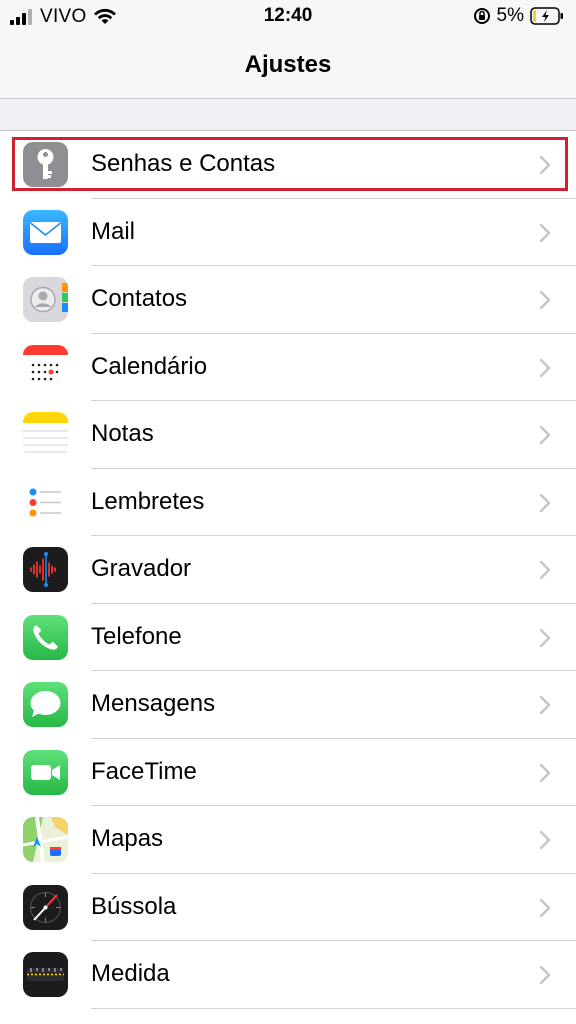 The height and width of the screenshot is (1024, 576). What do you see at coordinates (144, 771) in the screenshot?
I see `settings-row-label: FaceTime` at bounding box center [144, 771].